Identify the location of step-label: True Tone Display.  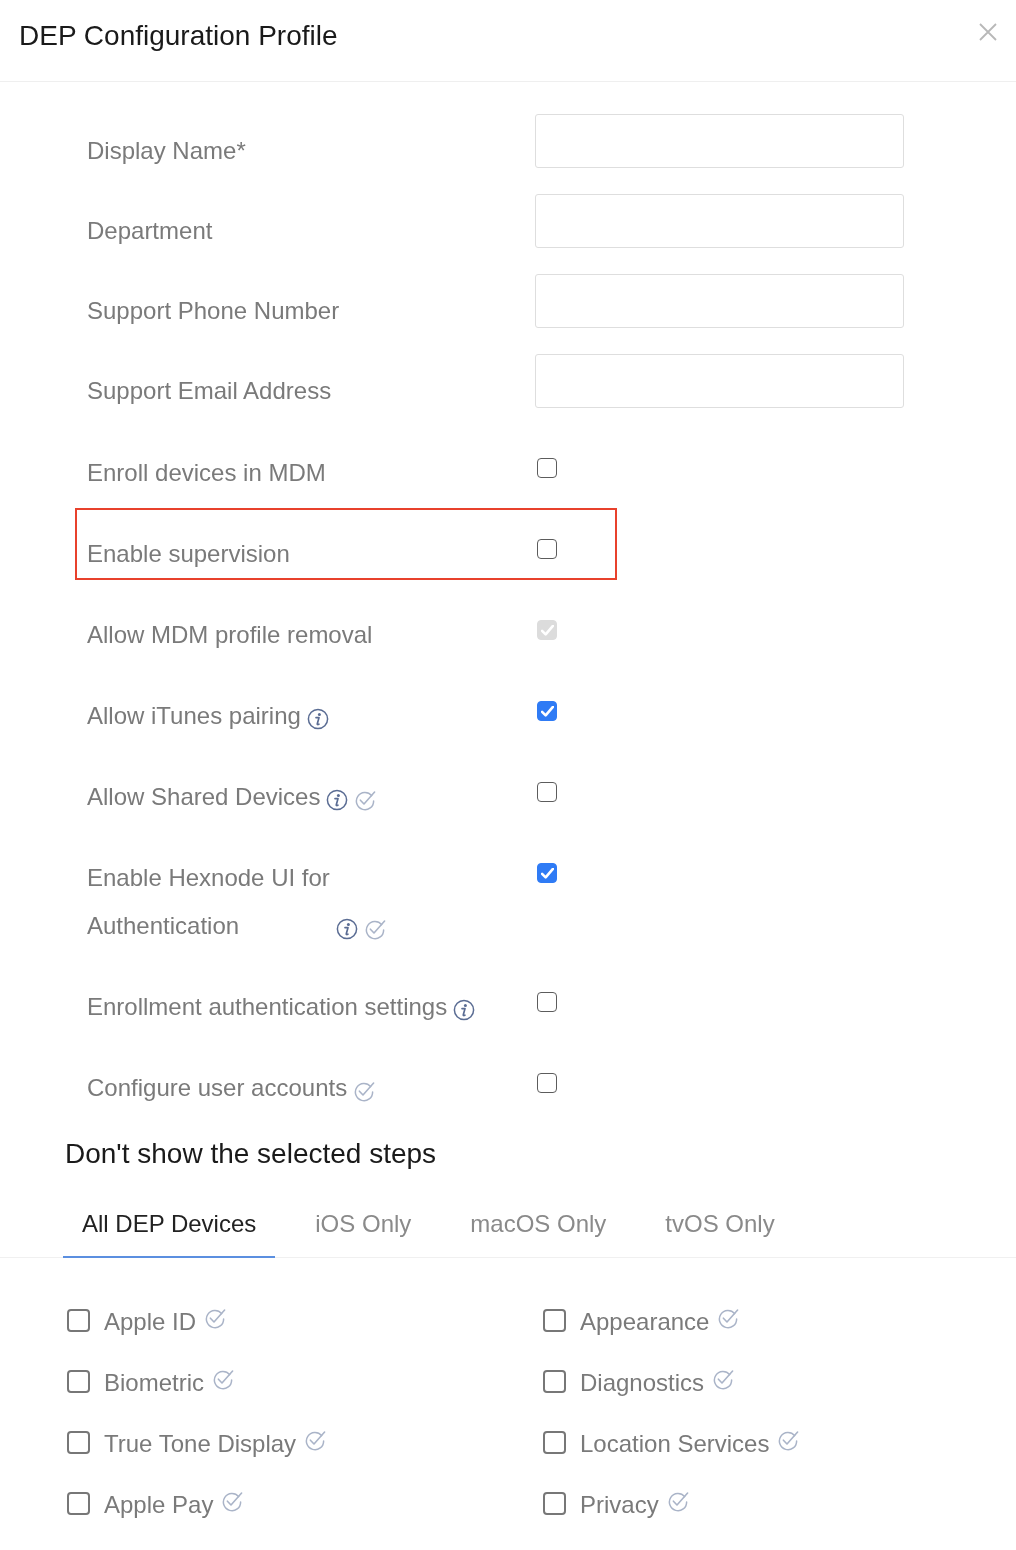
(200, 1444).